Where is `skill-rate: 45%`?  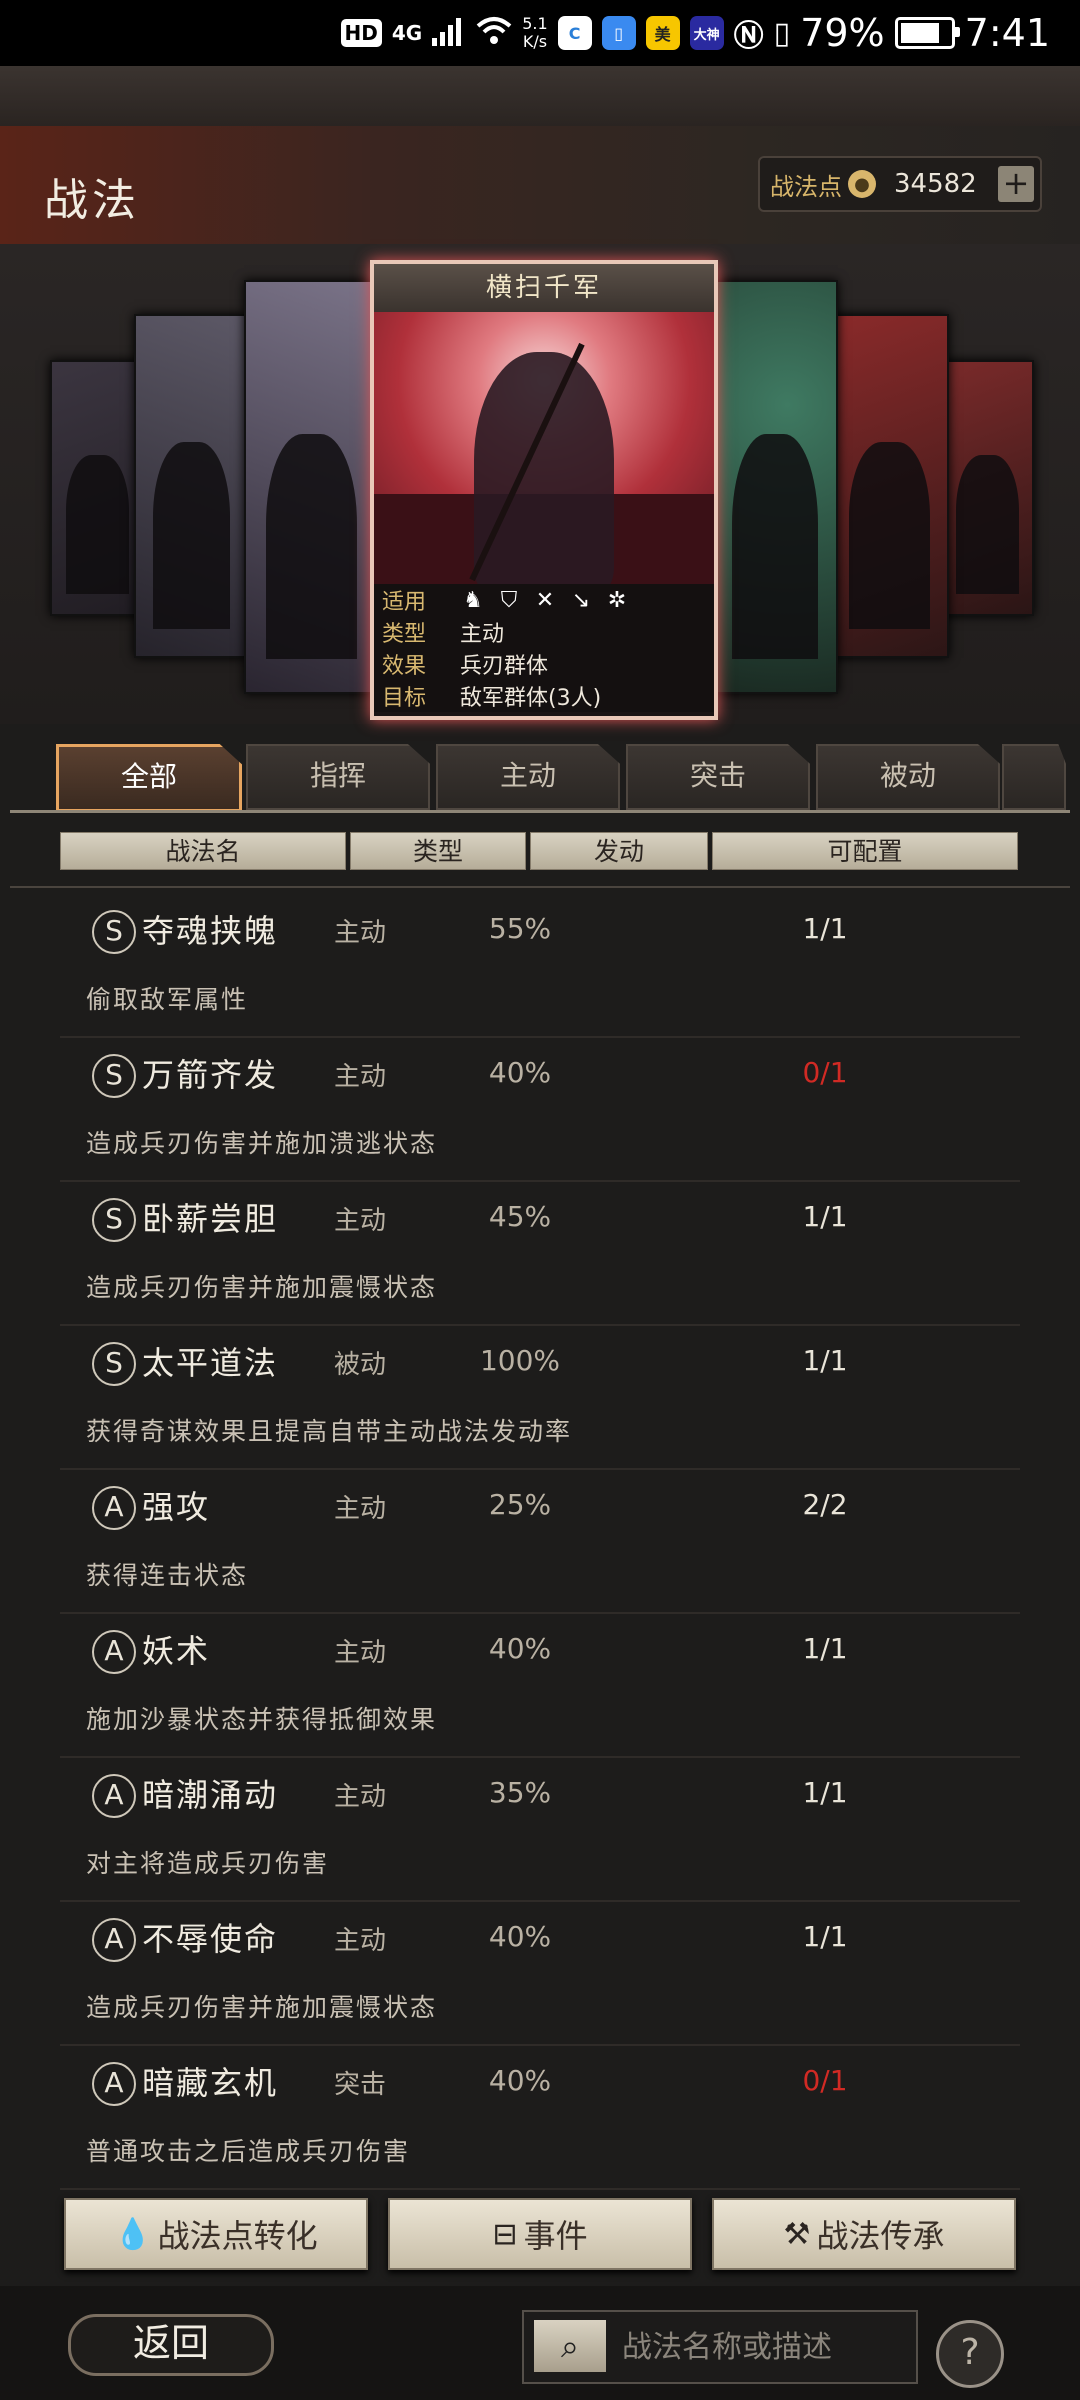 skill-rate: 45% is located at coordinates (520, 1216).